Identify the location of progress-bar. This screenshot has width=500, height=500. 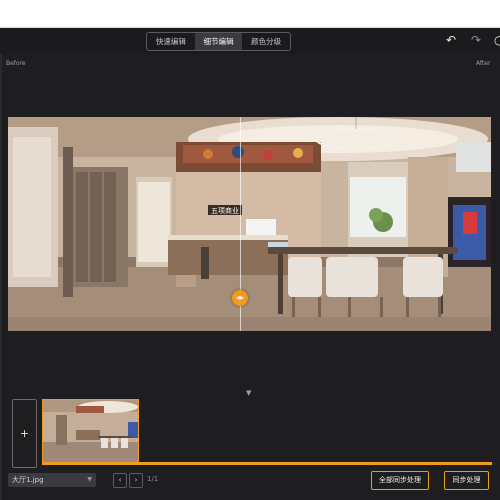
(267, 463).